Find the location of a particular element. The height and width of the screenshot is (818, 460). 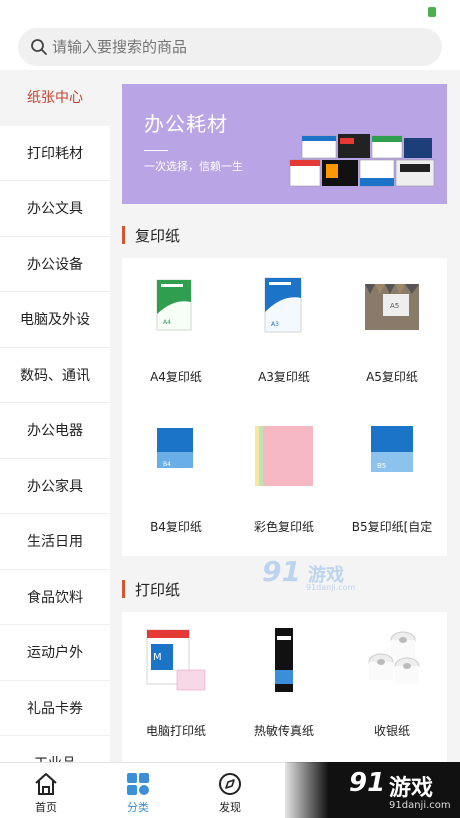

receipt-paper-rolls-image is located at coordinates (394, 657).